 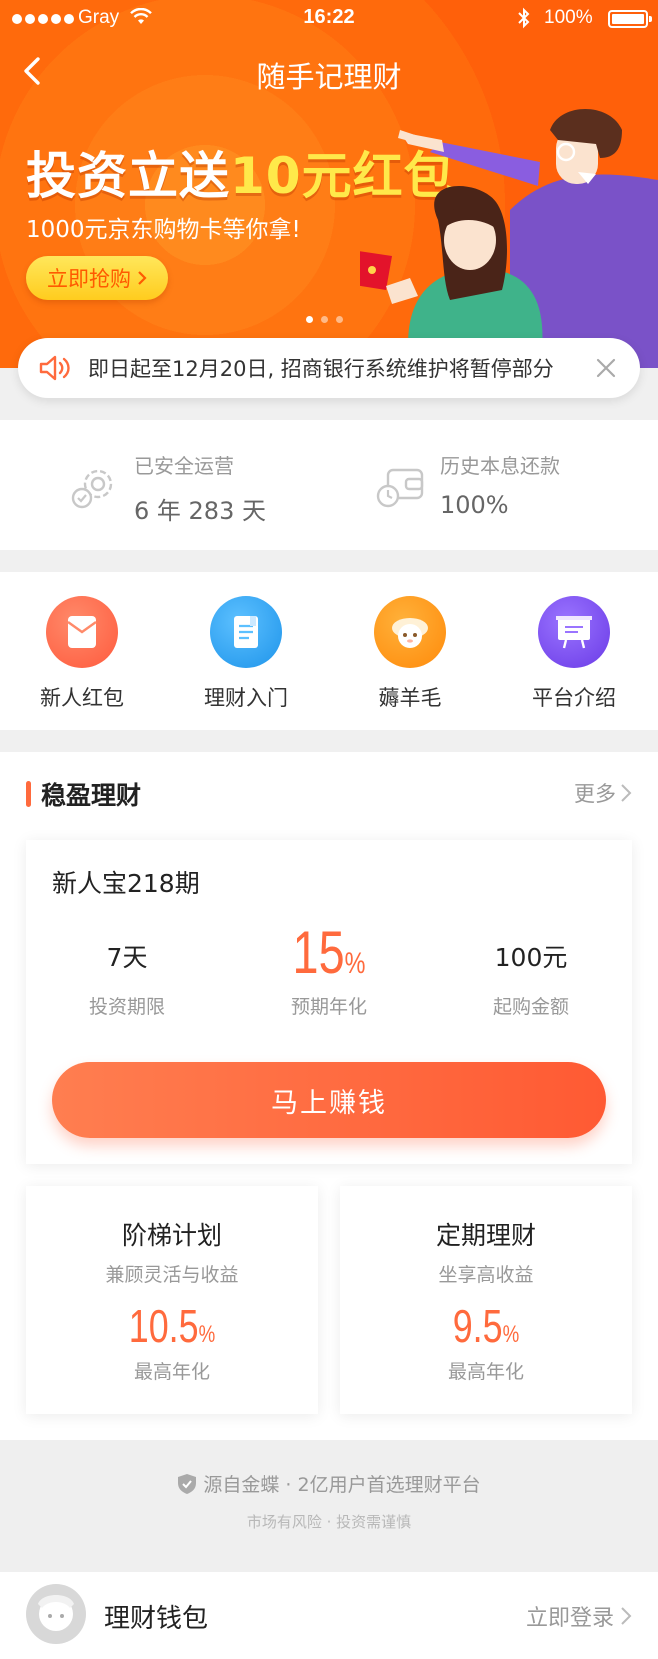 What do you see at coordinates (329, 1506) in the screenshot?
I see `footer-info: 源自金蝶 · 2亿用户首选理财平台 市场有风险 · 投资需谨慎` at bounding box center [329, 1506].